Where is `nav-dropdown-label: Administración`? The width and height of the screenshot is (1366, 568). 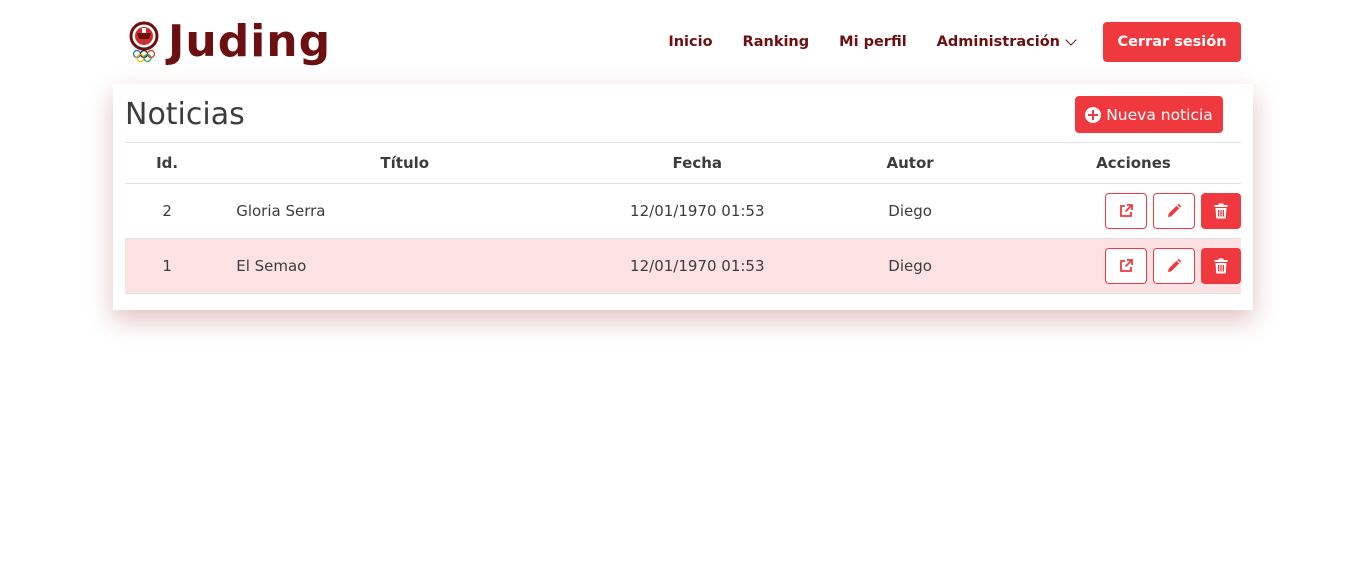 nav-dropdown-label: Administración is located at coordinates (998, 42).